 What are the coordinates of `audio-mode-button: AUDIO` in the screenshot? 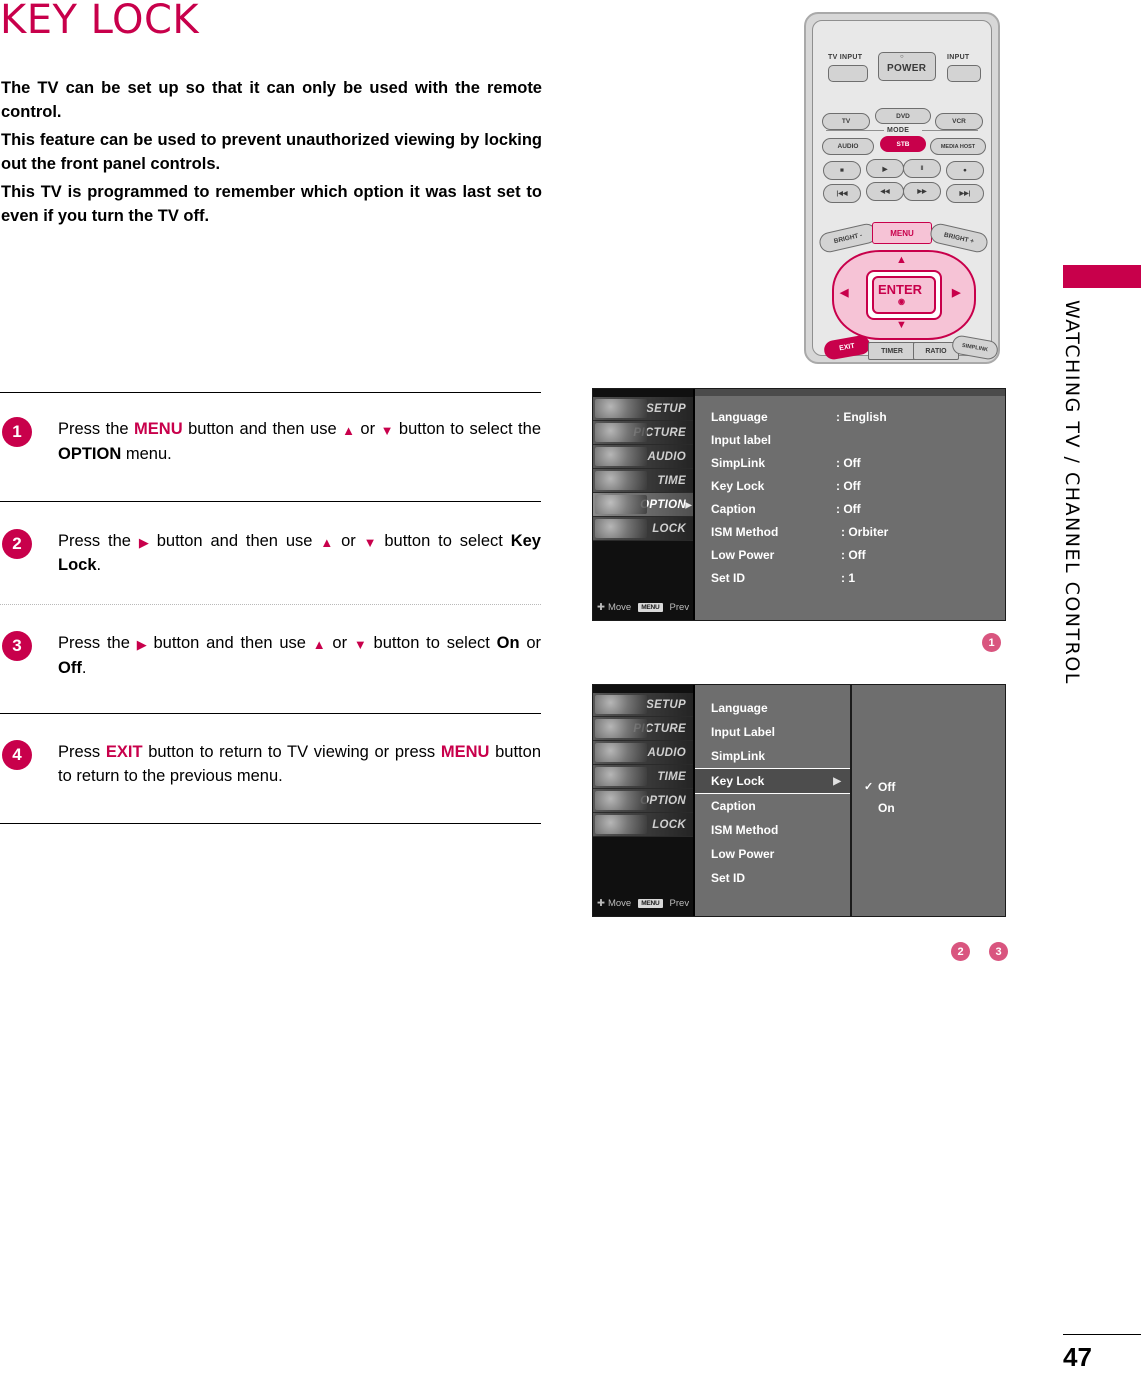 It's located at (848, 146).